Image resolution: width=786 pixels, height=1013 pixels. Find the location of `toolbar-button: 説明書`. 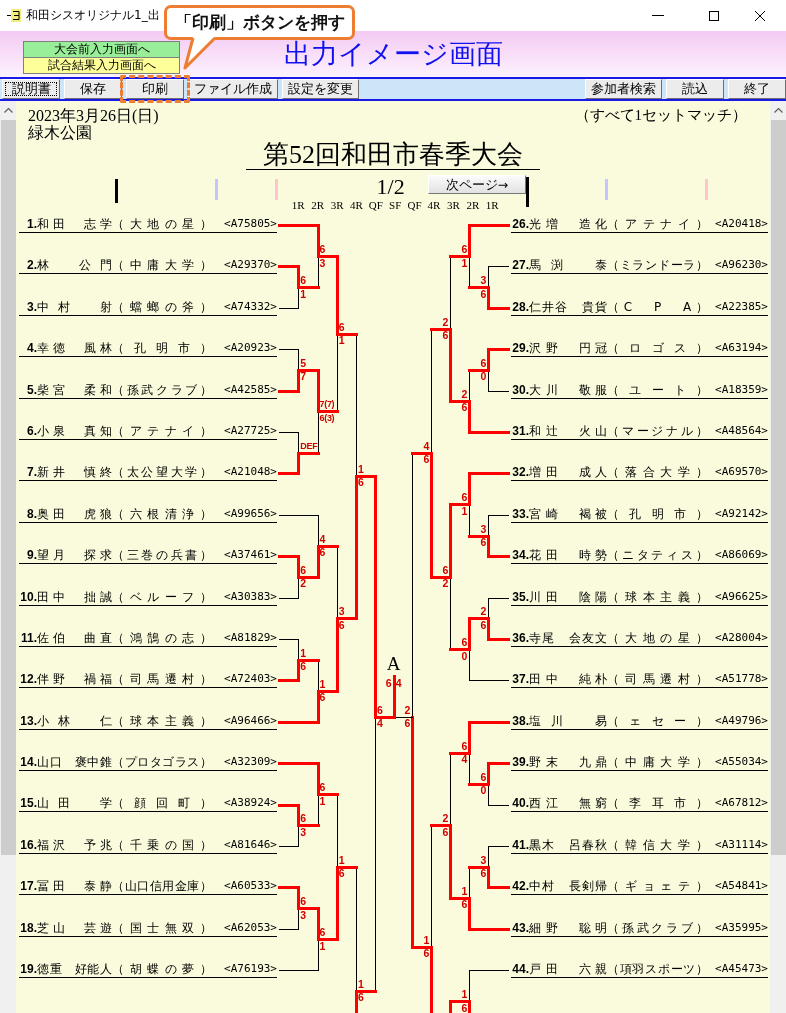

toolbar-button: 説明書 is located at coordinates (31, 89).